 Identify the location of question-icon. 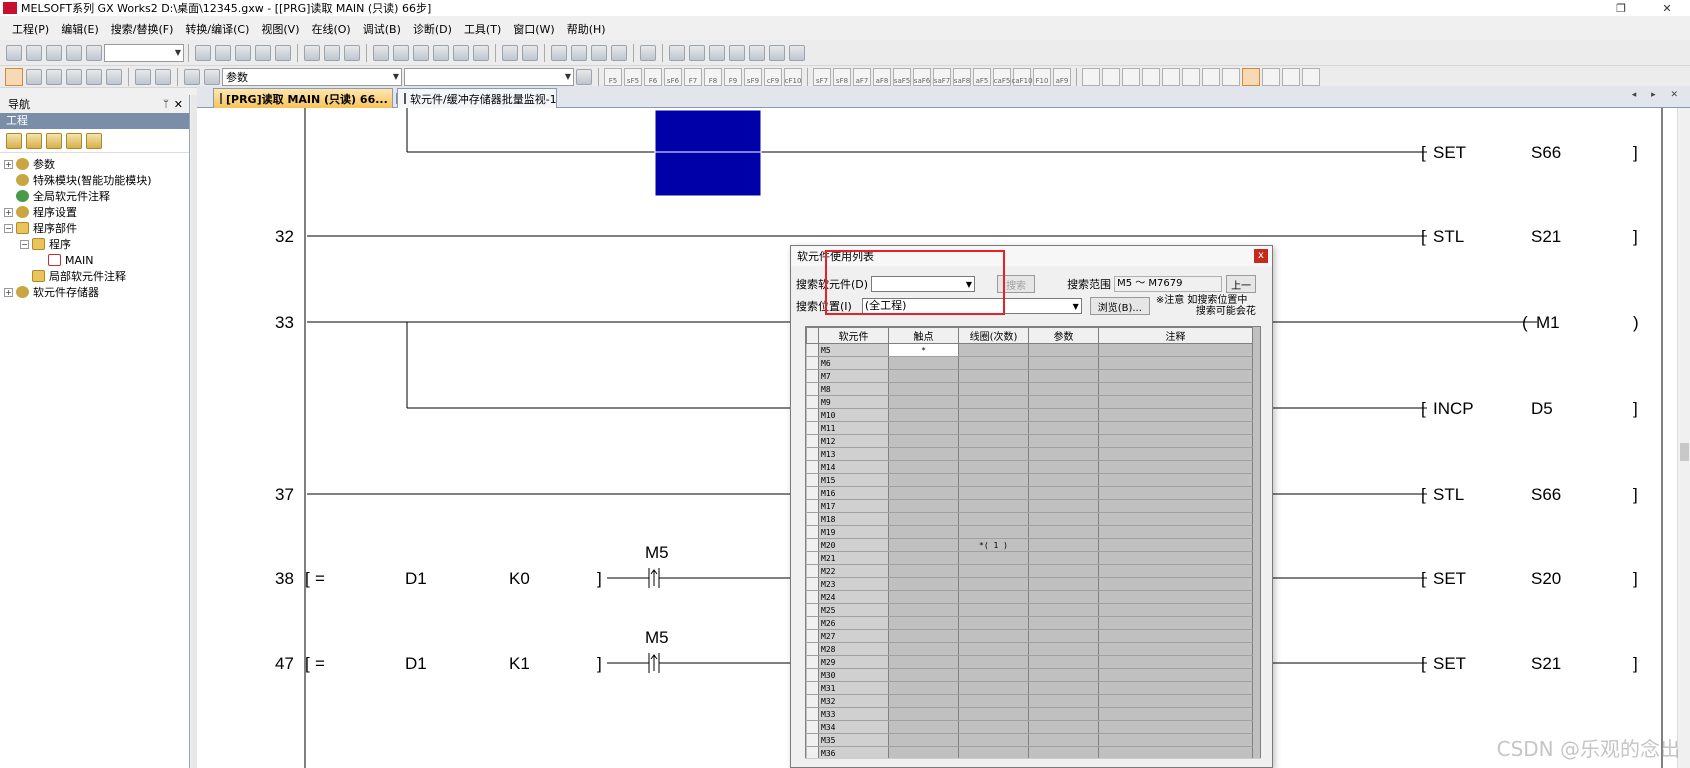
(192, 76).